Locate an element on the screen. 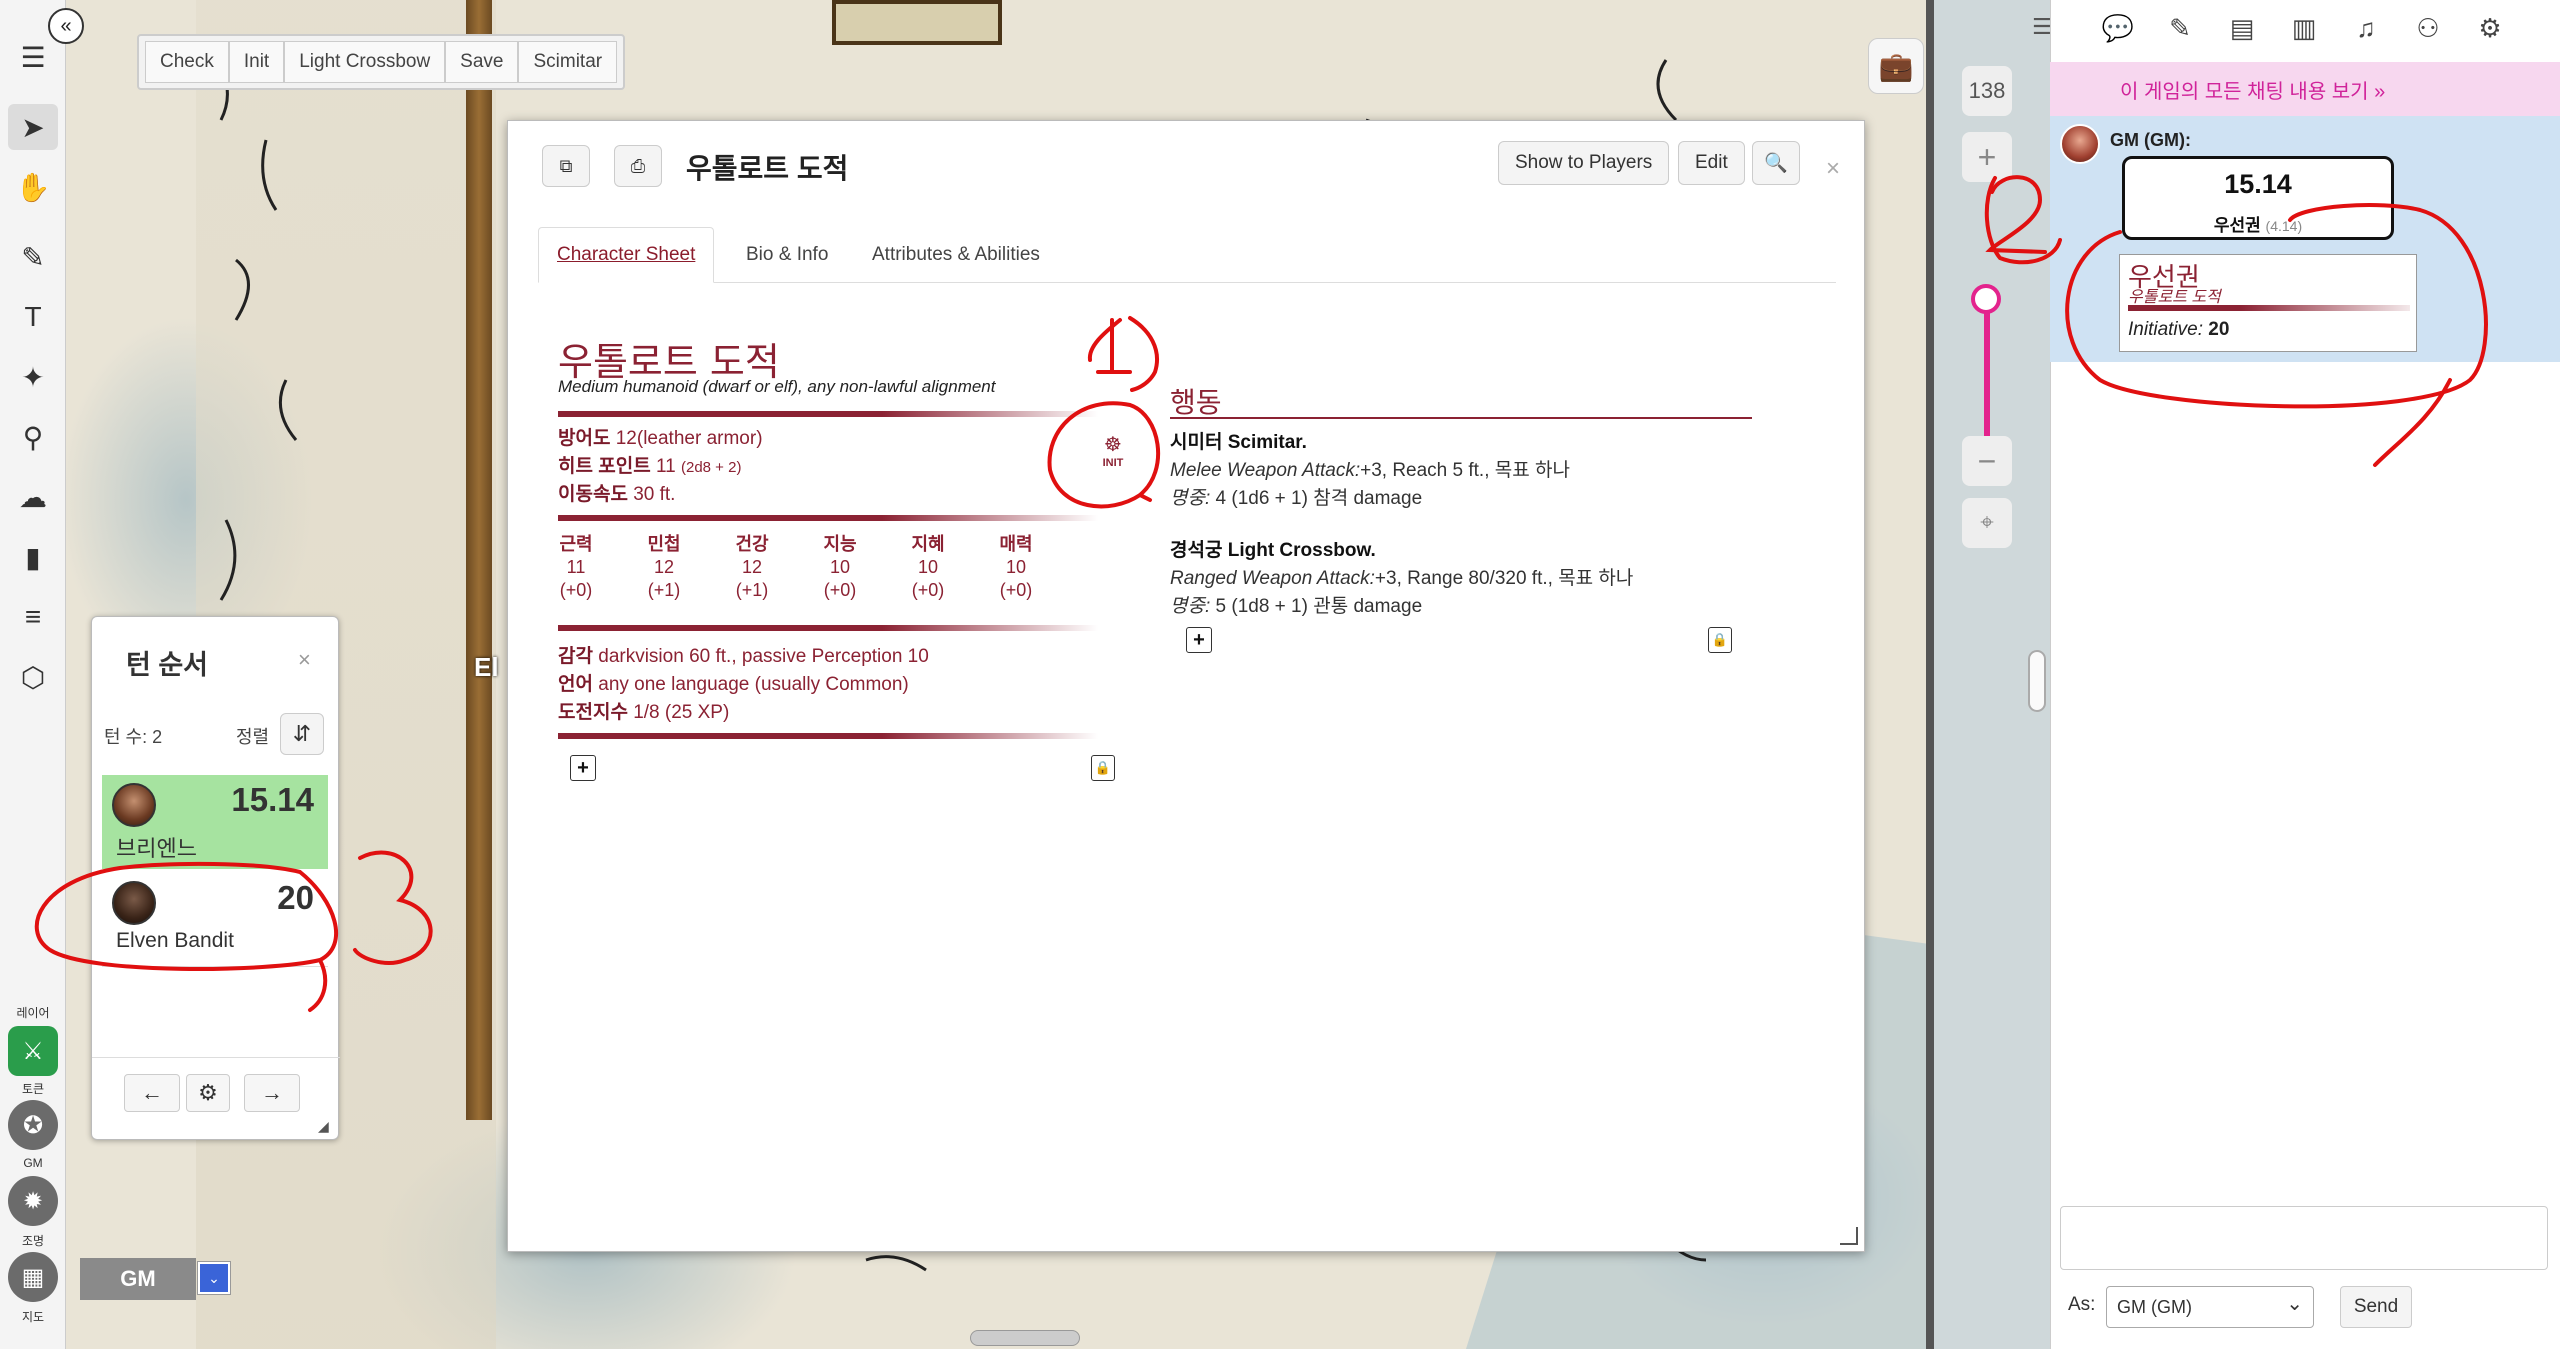  next-turn-icon: → is located at coordinates (272, 1093).